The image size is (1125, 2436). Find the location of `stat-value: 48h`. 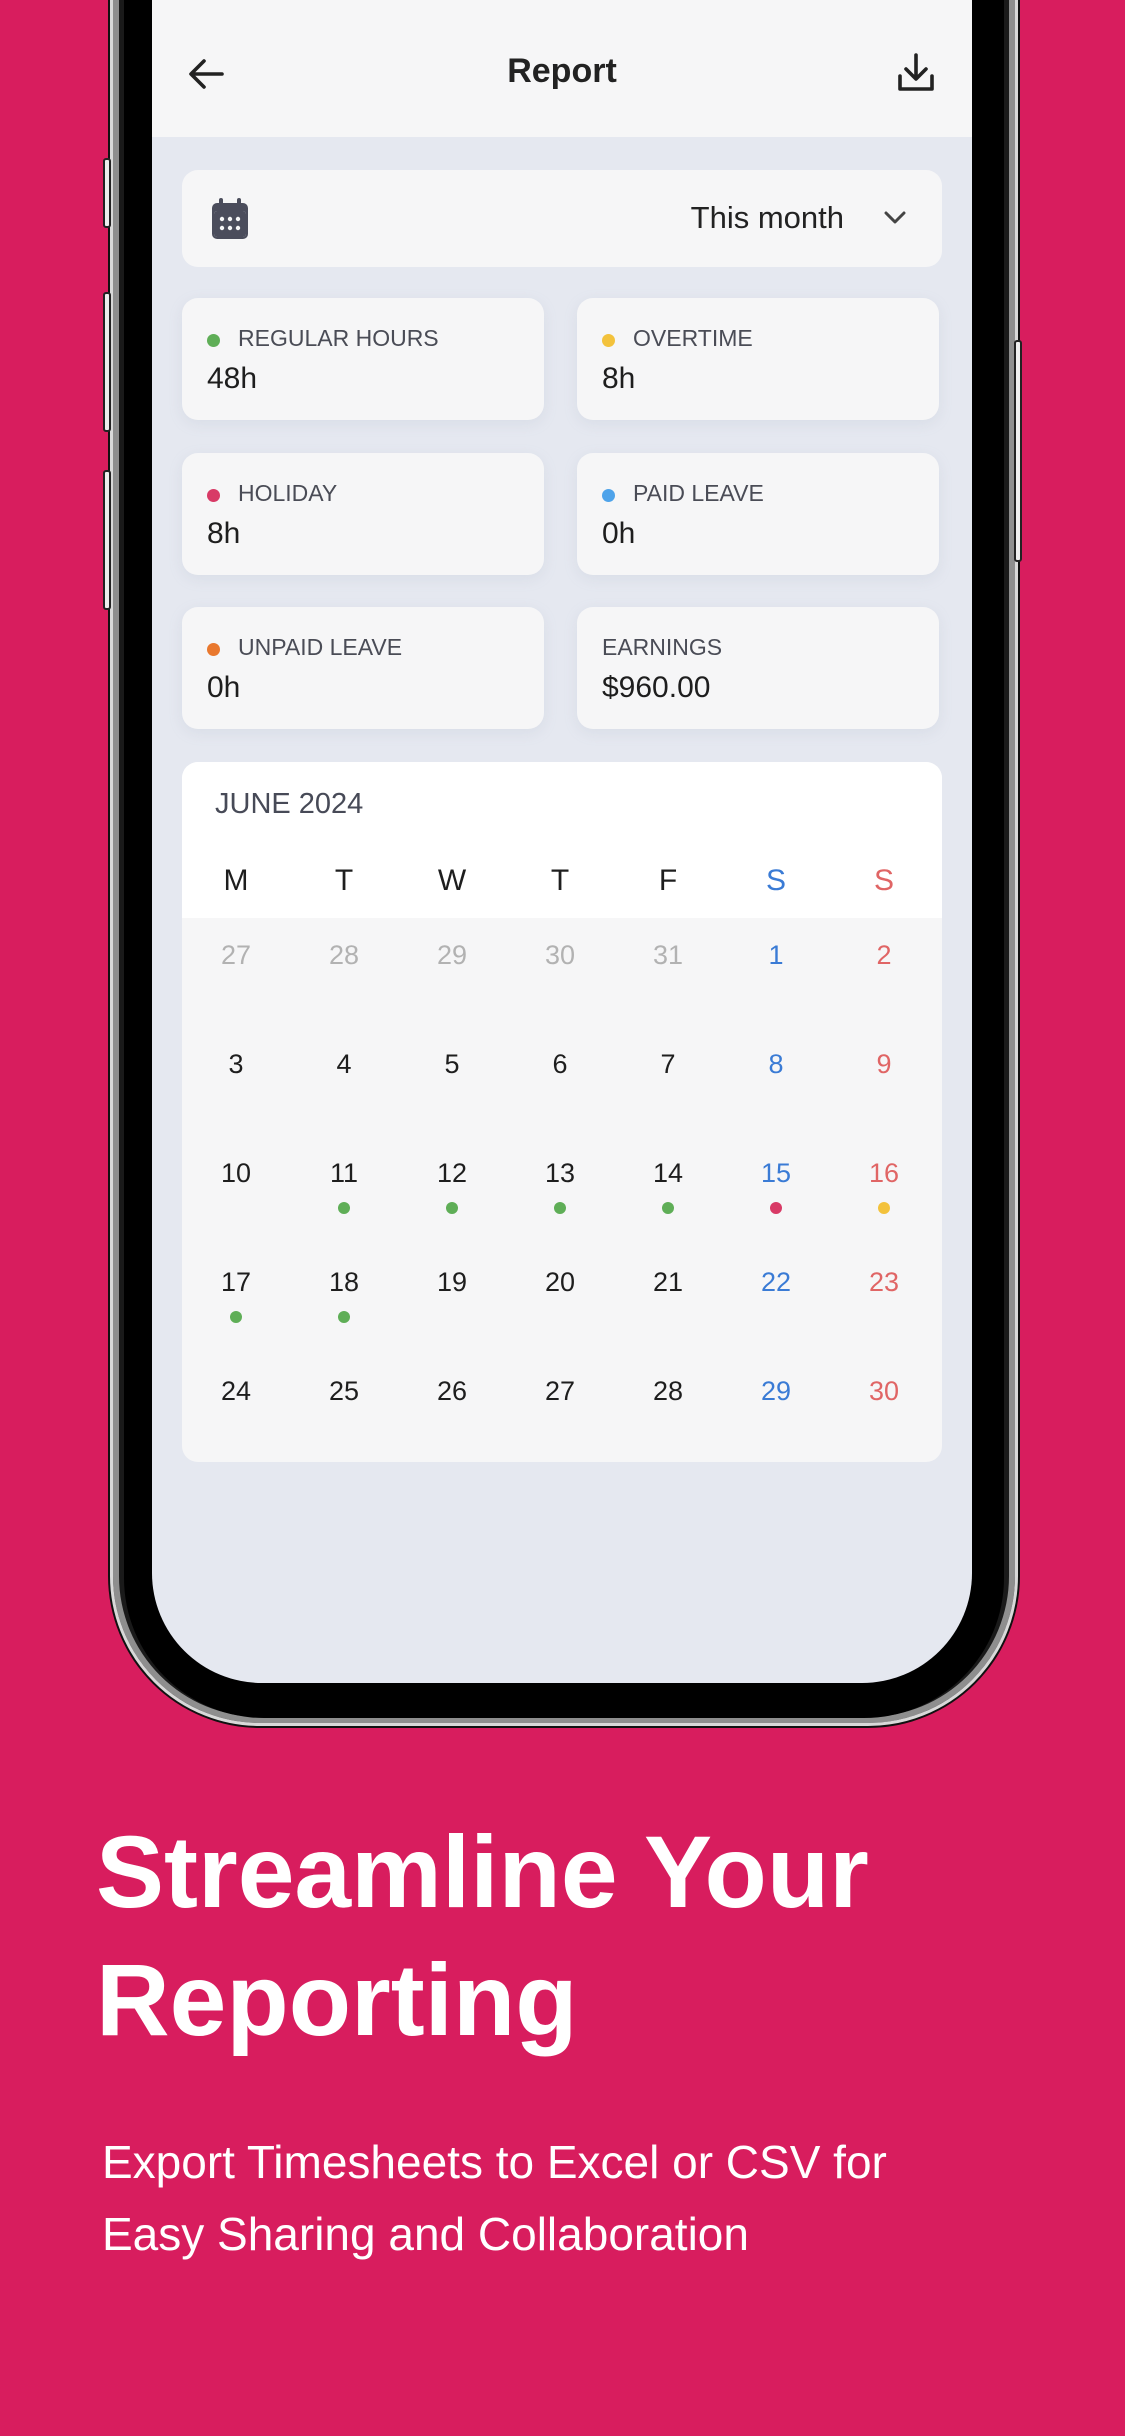

stat-value: 48h is located at coordinates (232, 378).